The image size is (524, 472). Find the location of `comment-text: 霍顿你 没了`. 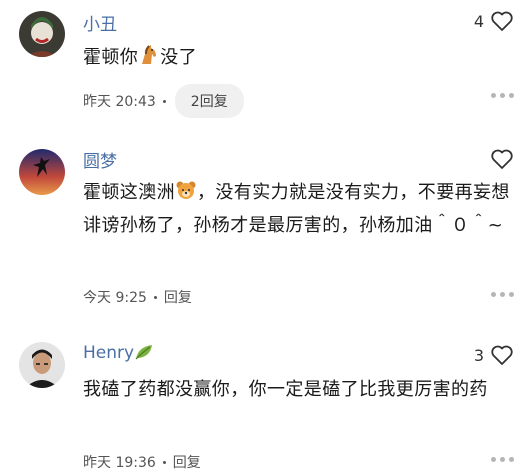

comment-text: 霍顿你 没了 is located at coordinates (298, 59).